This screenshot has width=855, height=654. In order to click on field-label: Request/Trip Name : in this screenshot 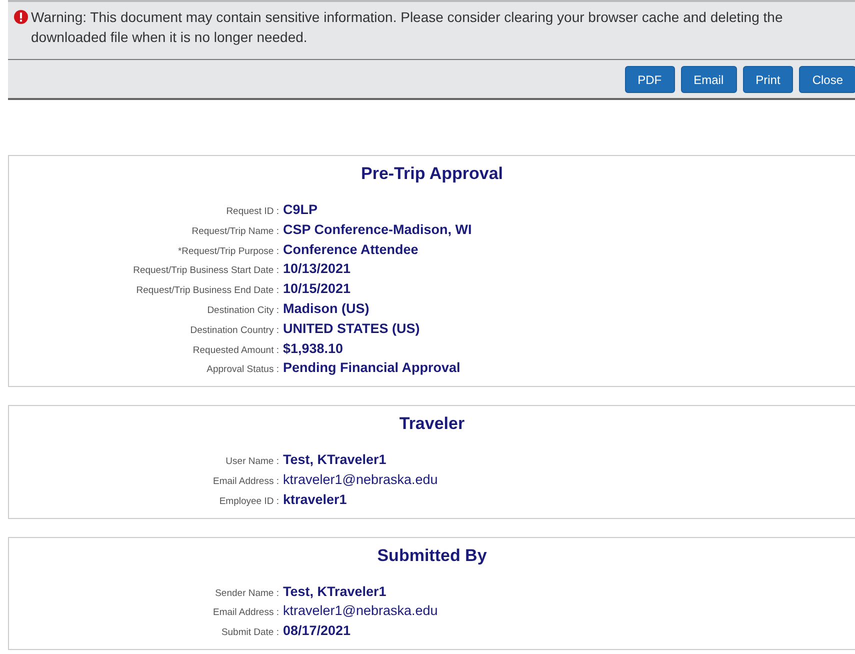, I will do `click(235, 231)`.